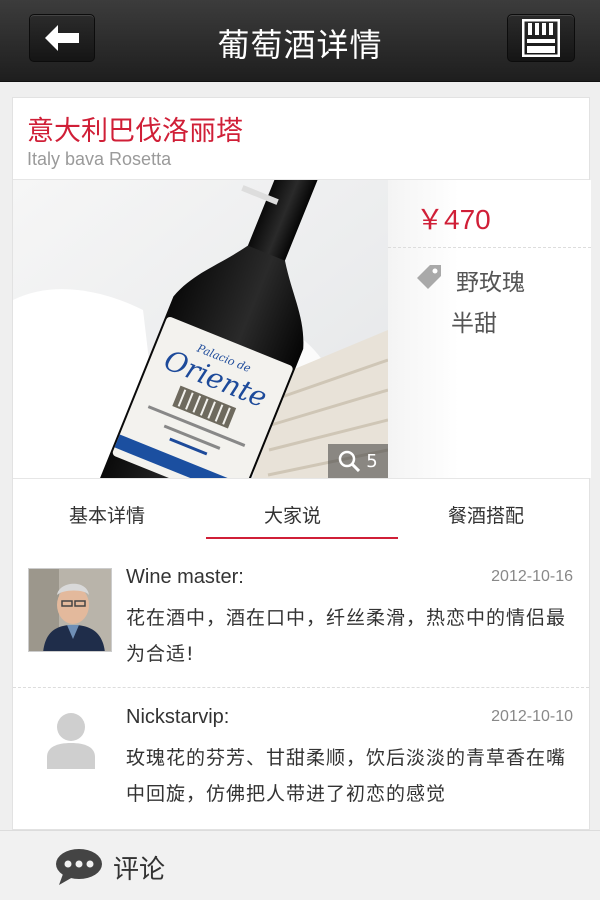 This screenshot has height=900, width=600. Describe the element at coordinates (372, 461) in the screenshot. I see `image-count: 5` at that location.